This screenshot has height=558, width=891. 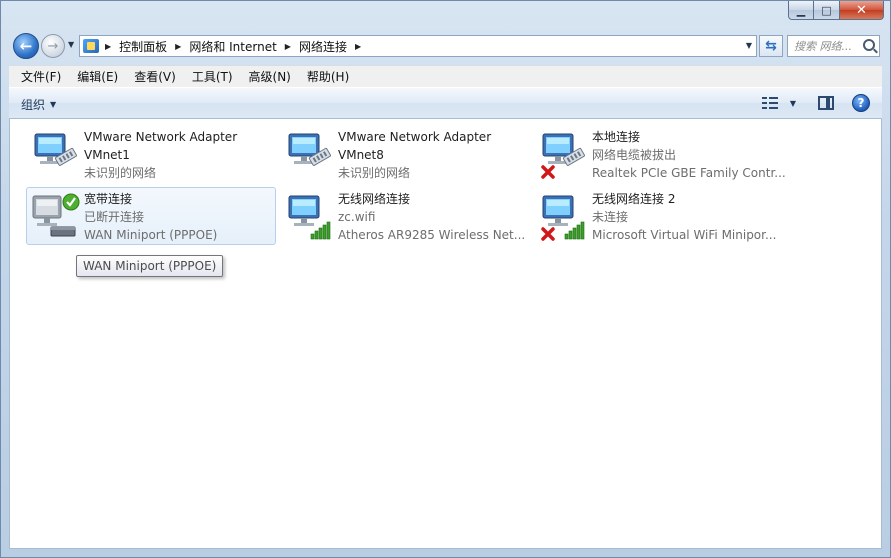 I want to click on menu-edit: 编辑(E), so click(x=97, y=76).